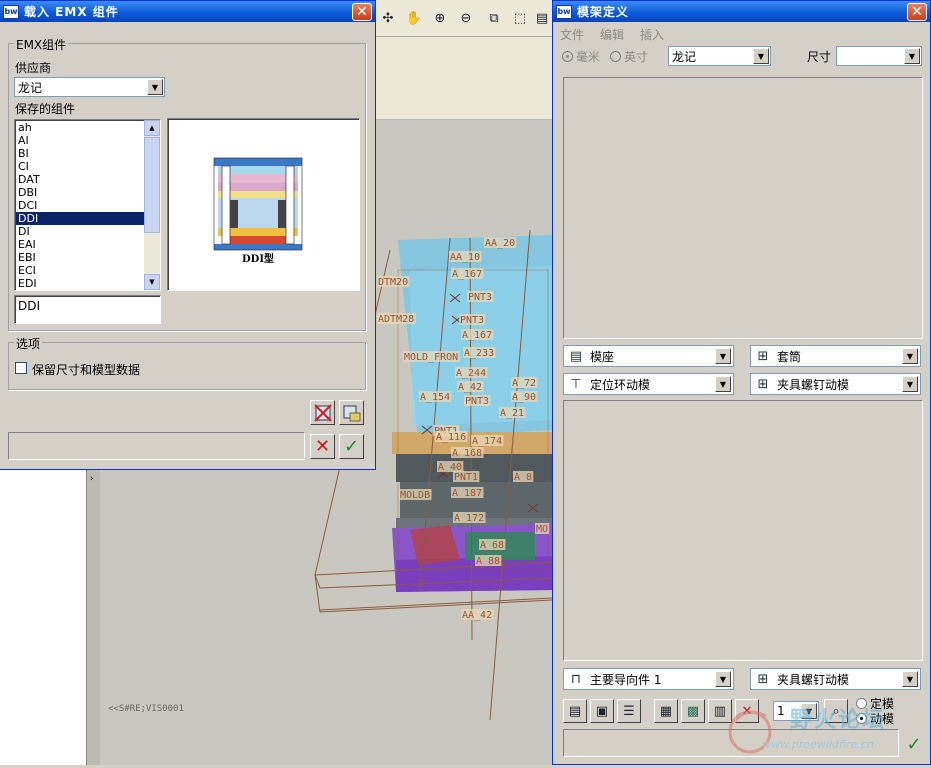 The height and width of the screenshot is (768, 931). Describe the element at coordinates (351, 412) in the screenshot. I see `save-component-icon` at that location.